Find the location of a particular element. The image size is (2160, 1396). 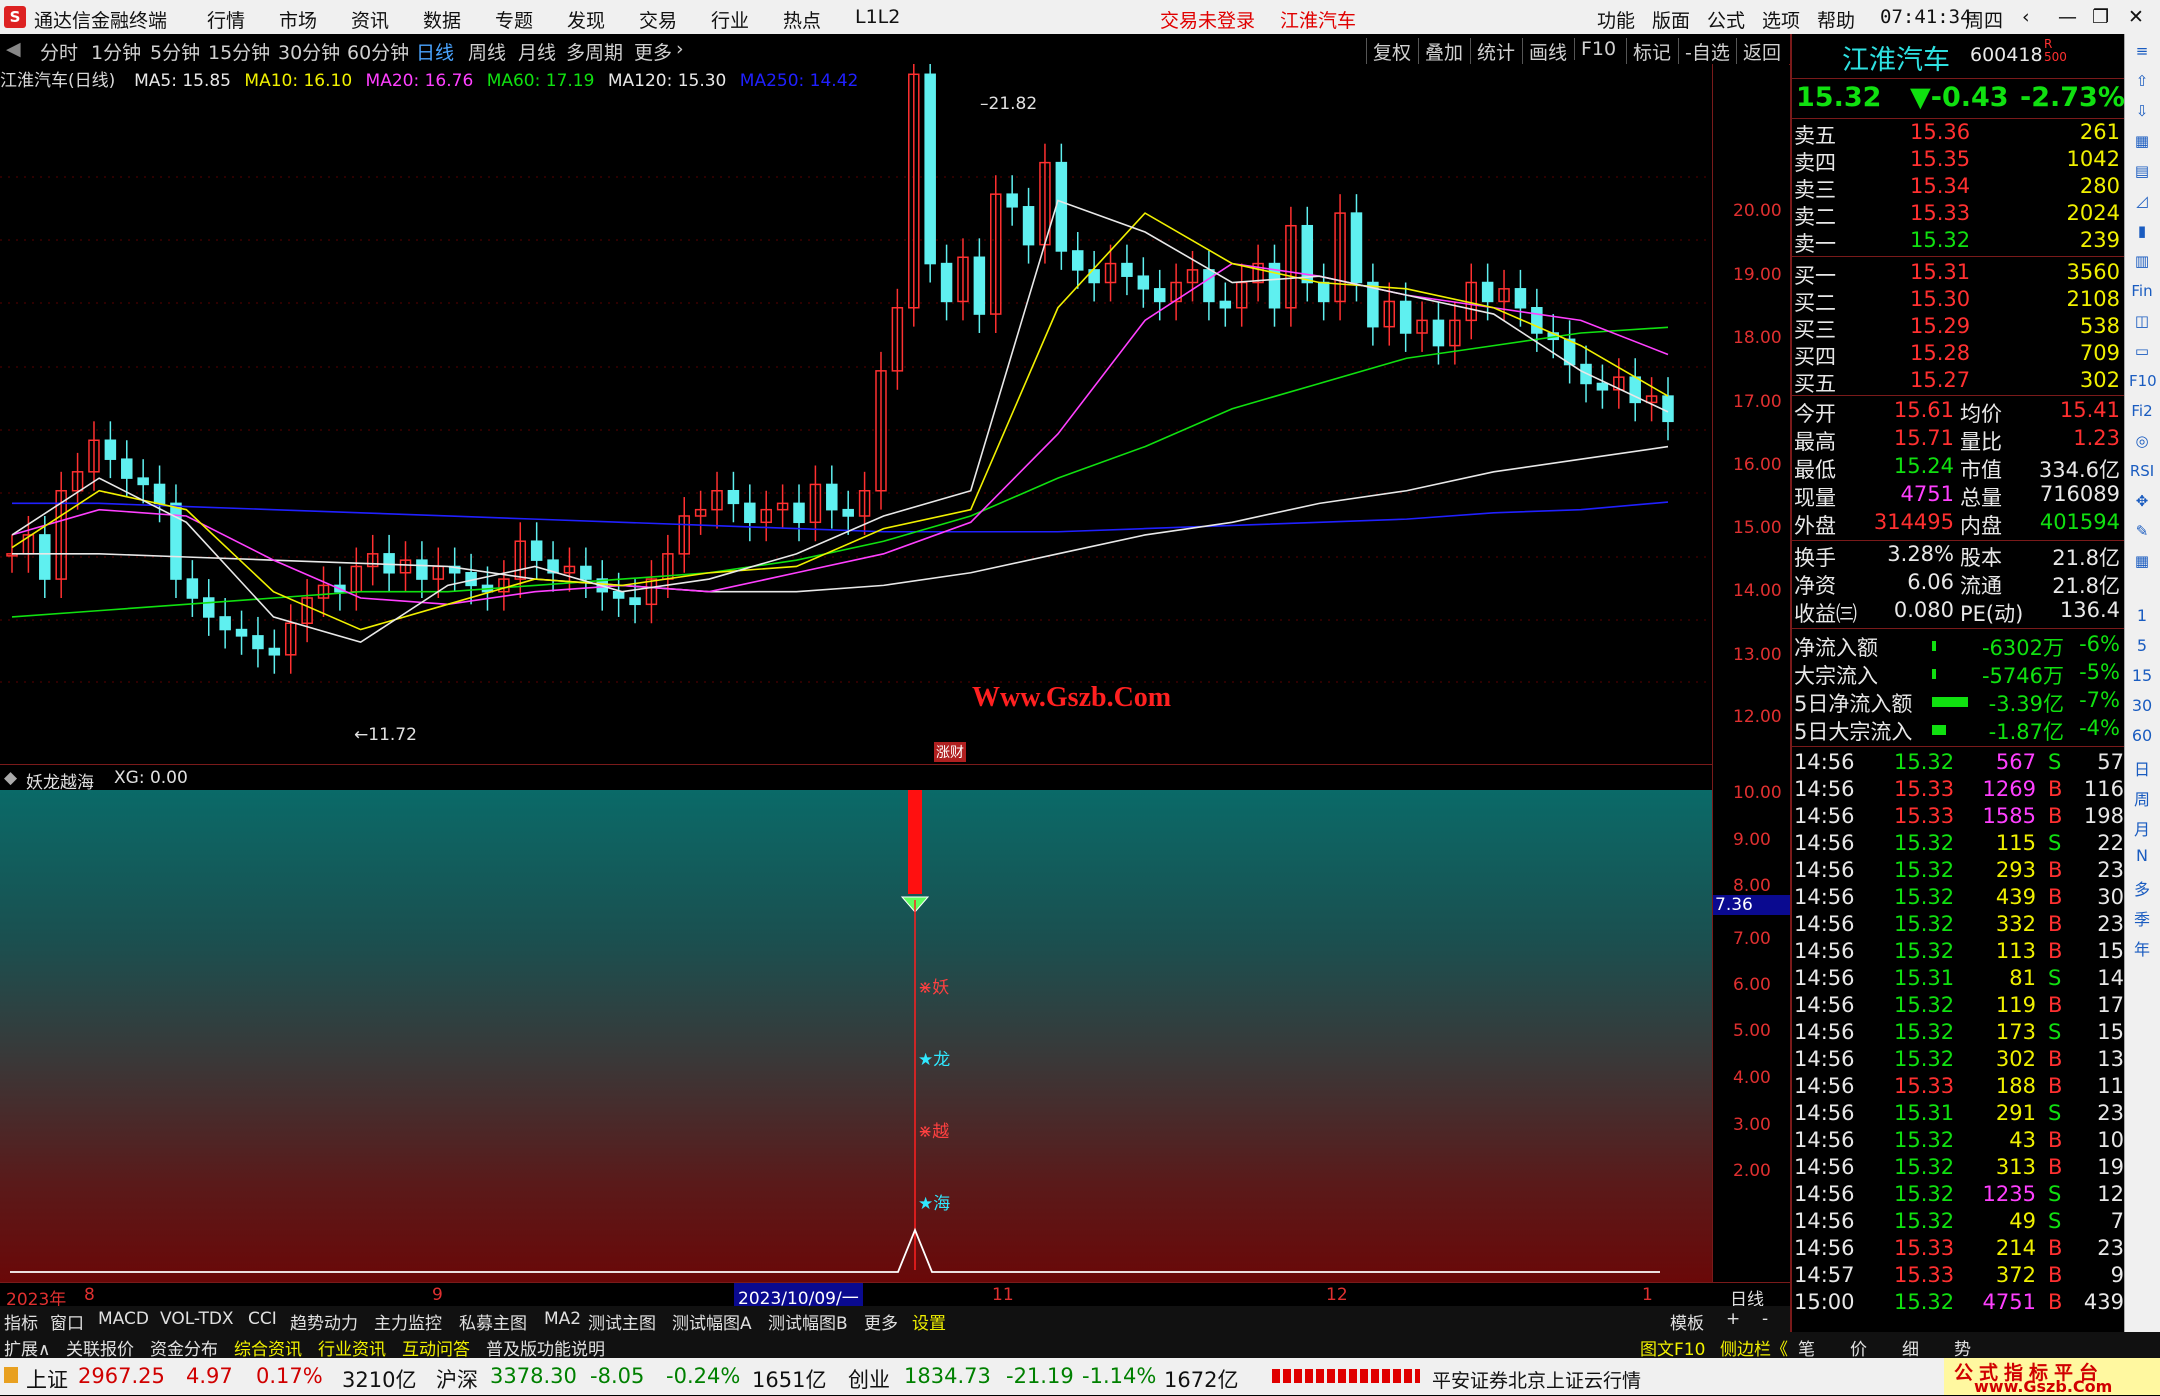

ext-tab: 互动问答 is located at coordinates (436, 1347).